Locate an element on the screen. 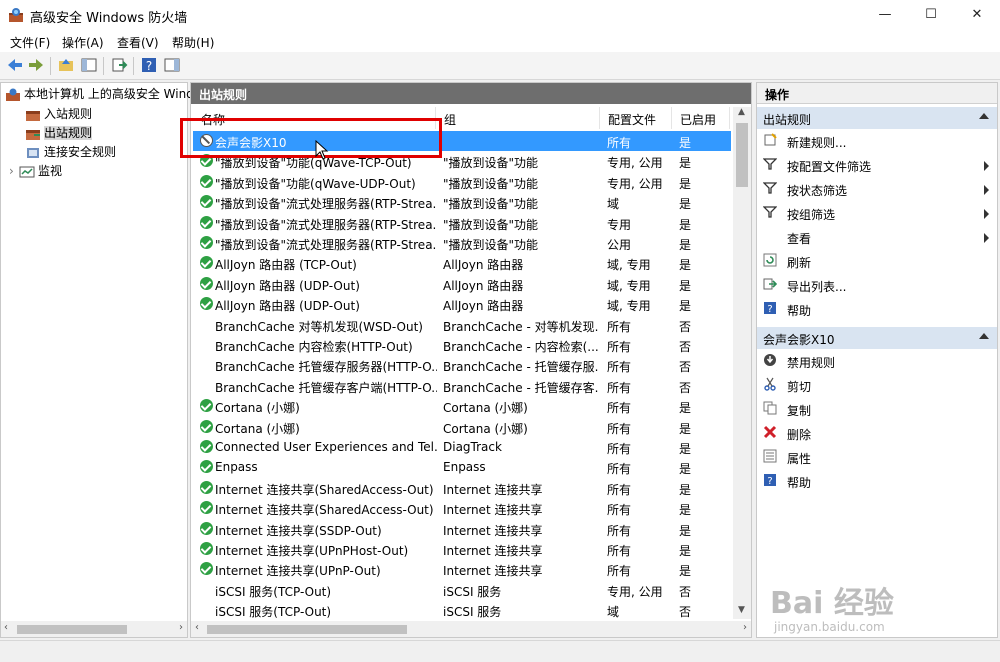 This screenshot has width=1000, height=662. cell-group: Cortana (小娜) is located at coordinates (485, 428).